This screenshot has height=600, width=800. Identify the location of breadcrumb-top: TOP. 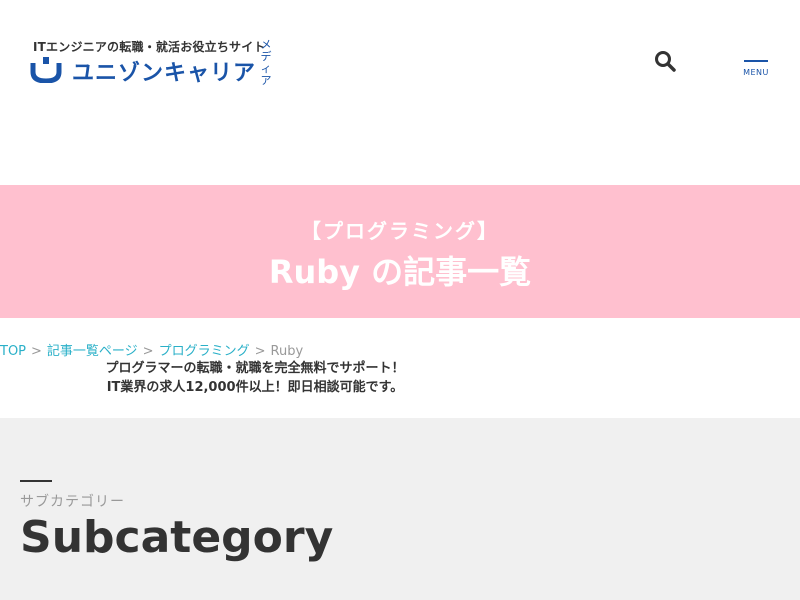
(13, 351).